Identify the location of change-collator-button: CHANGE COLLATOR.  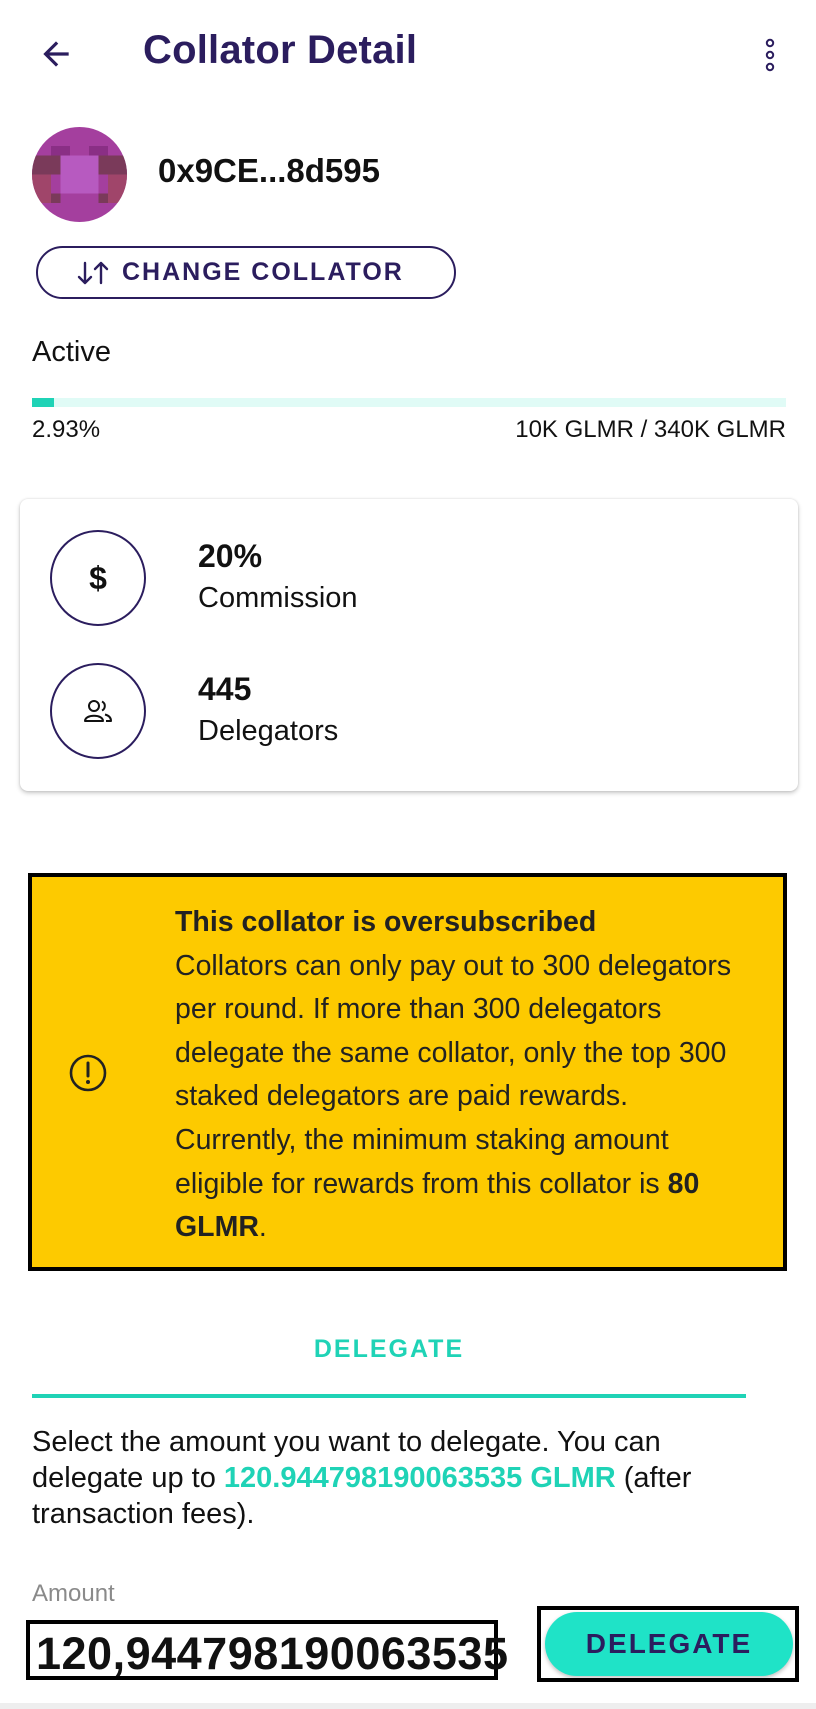
(246, 272).